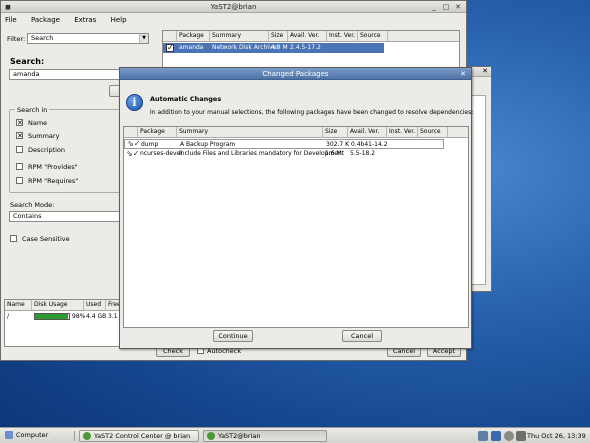 The image size is (590, 443). Describe the element at coordinates (8, 316) in the screenshot. I see `disk-name: /` at that location.